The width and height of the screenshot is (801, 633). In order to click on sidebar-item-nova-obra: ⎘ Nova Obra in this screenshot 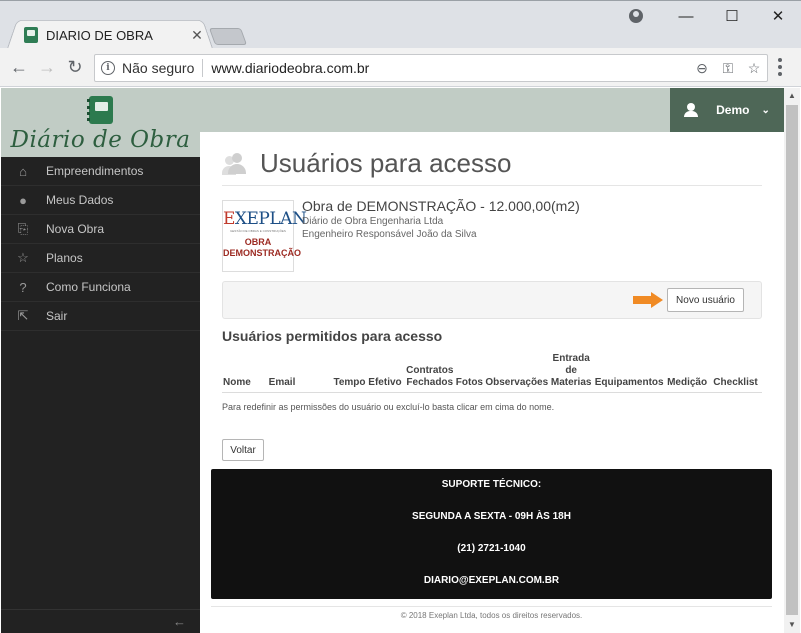, I will do `click(100, 229)`.